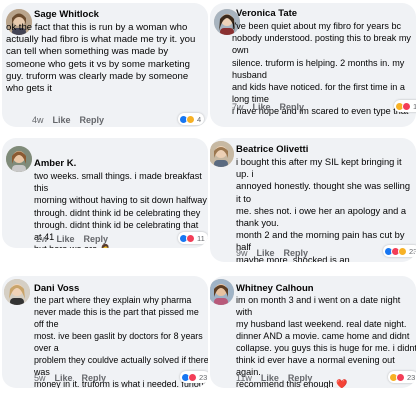 This screenshot has height=416, width=416. Describe the element at coordinates (244, 378) in the screenshot. I see `comment-time: 11w` at that location.